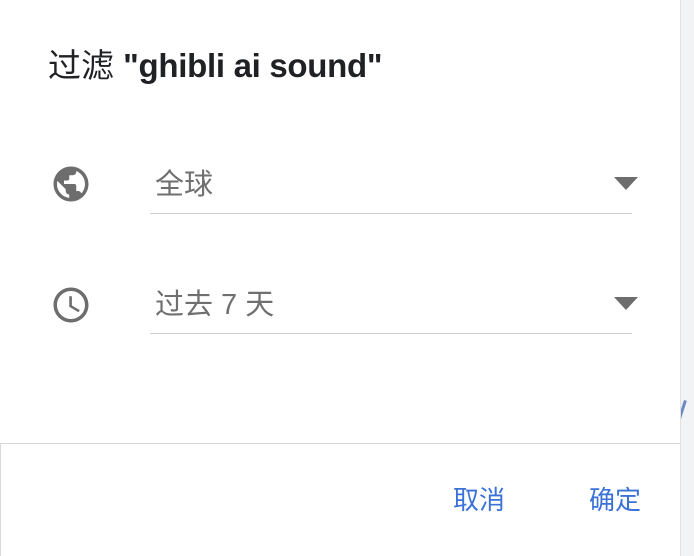  Describe the element at coordinates (687, 278) in the screenshot. I see `background-page-edge` at that location.